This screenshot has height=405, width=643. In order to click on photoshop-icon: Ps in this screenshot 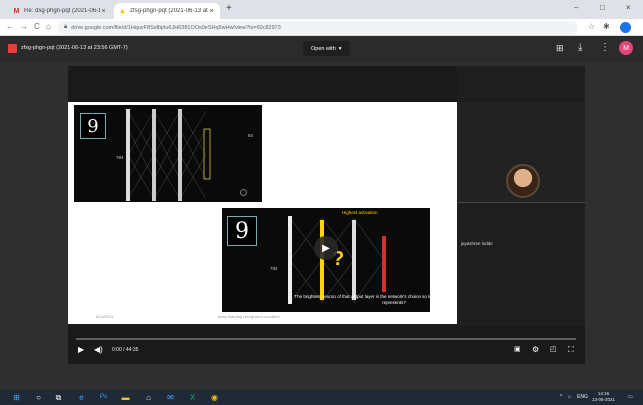, I will do `click(103, 397)`.